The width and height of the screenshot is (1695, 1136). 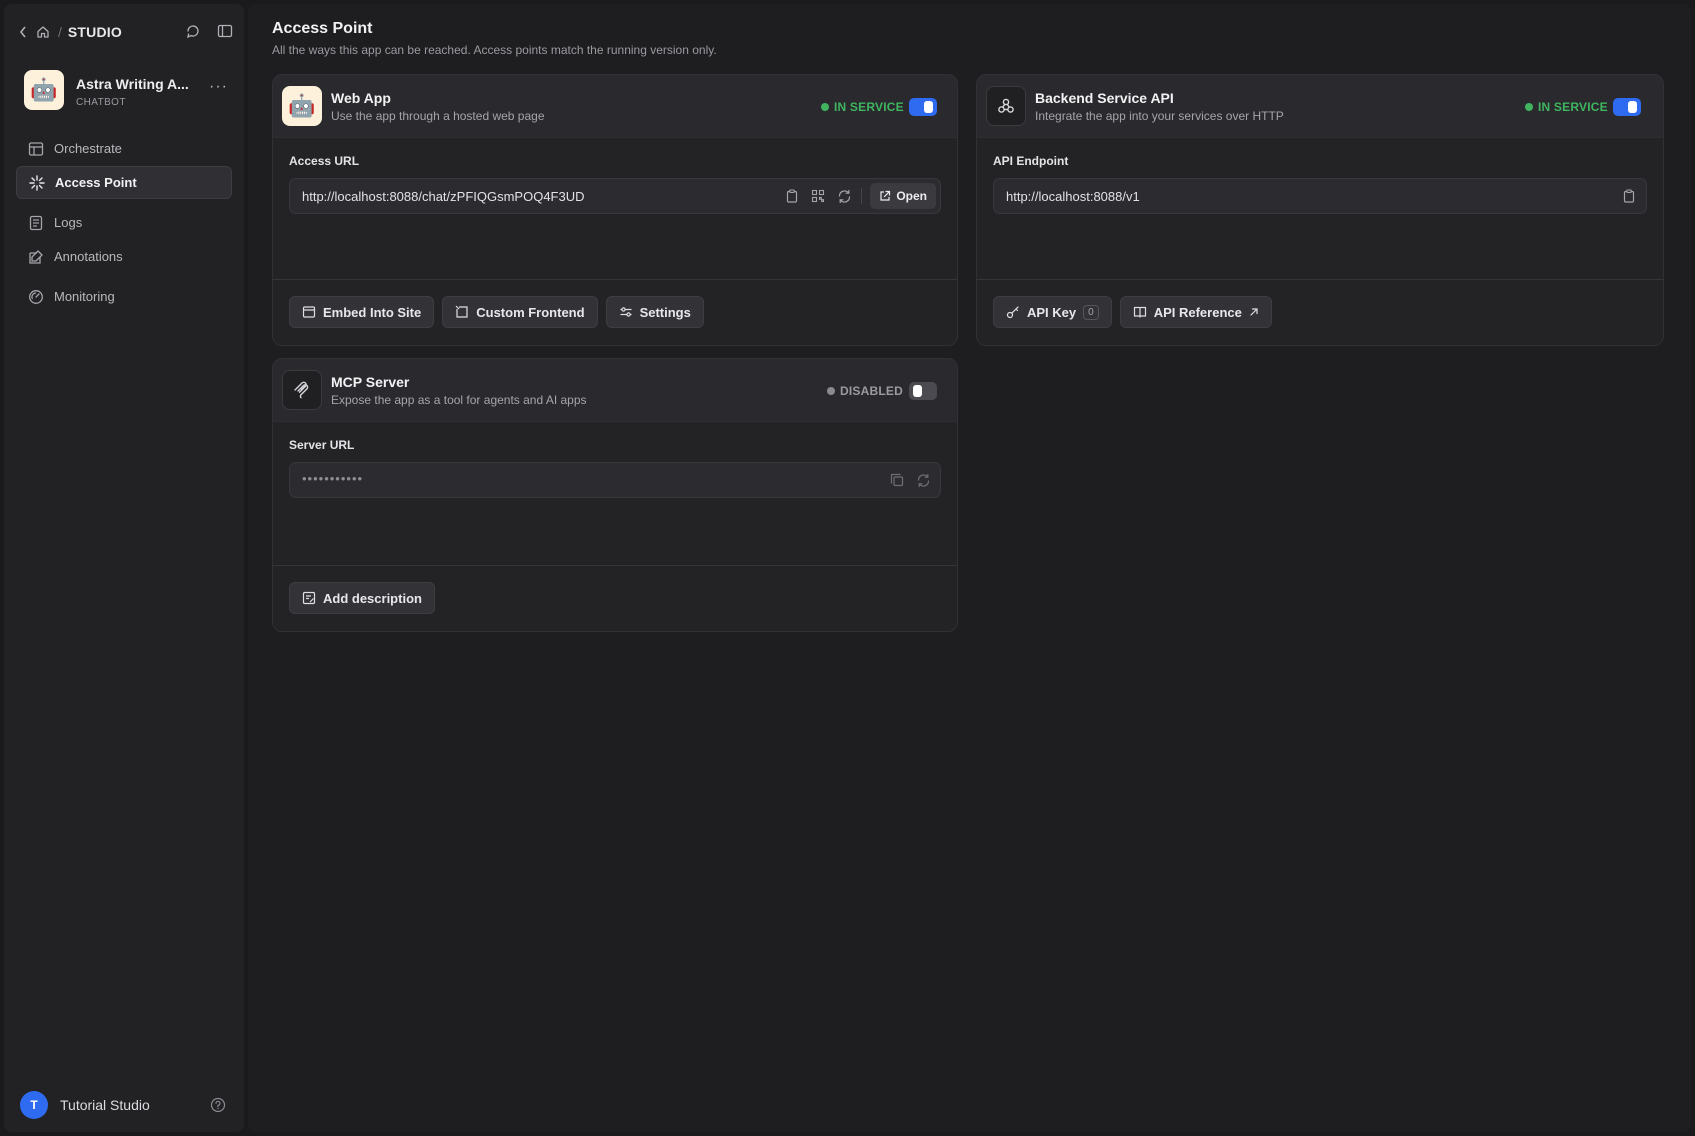 I want to click on api-key-count: 0, so click(x=1091, y=312).